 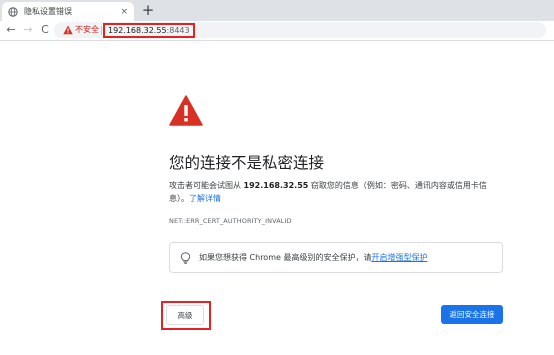 What do you see at coordinates (300, 30) in the screenshot?
I see `address-bar: 不安全 192.168.32.55:8443` at bounding box center [300, 30].